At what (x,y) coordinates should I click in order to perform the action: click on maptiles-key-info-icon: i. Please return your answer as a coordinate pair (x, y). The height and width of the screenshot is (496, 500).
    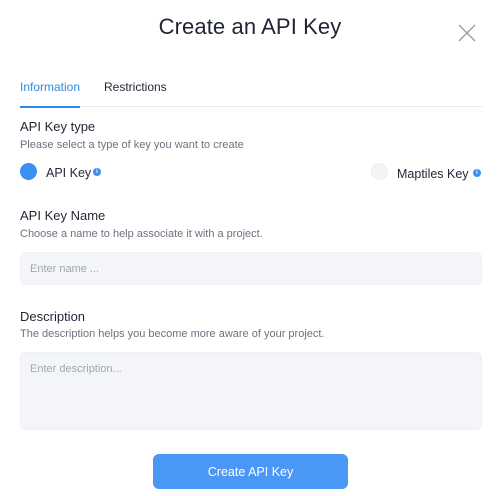
    Looking at the image, I should click on (477, 173).